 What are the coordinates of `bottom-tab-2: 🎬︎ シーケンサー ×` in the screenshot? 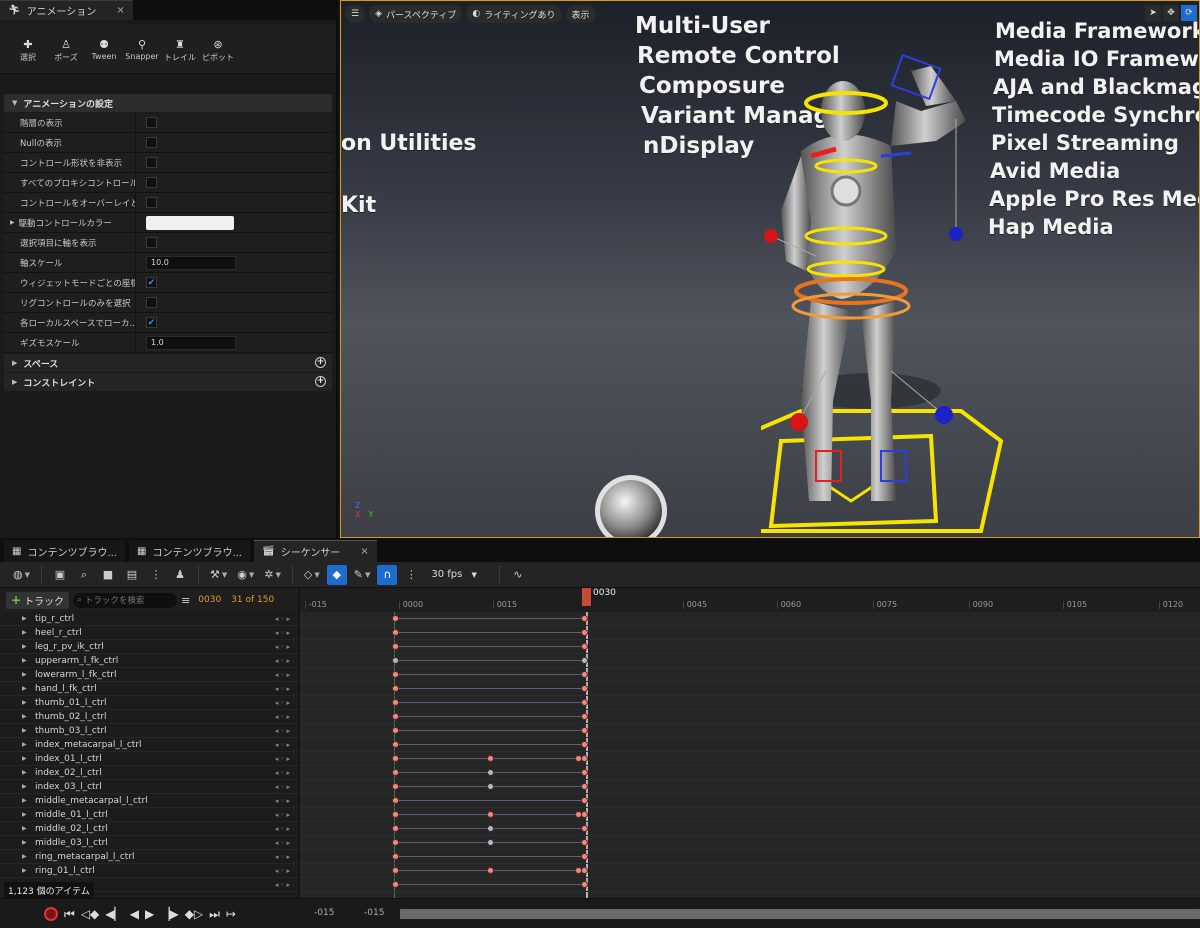 It's located at (315, 551).